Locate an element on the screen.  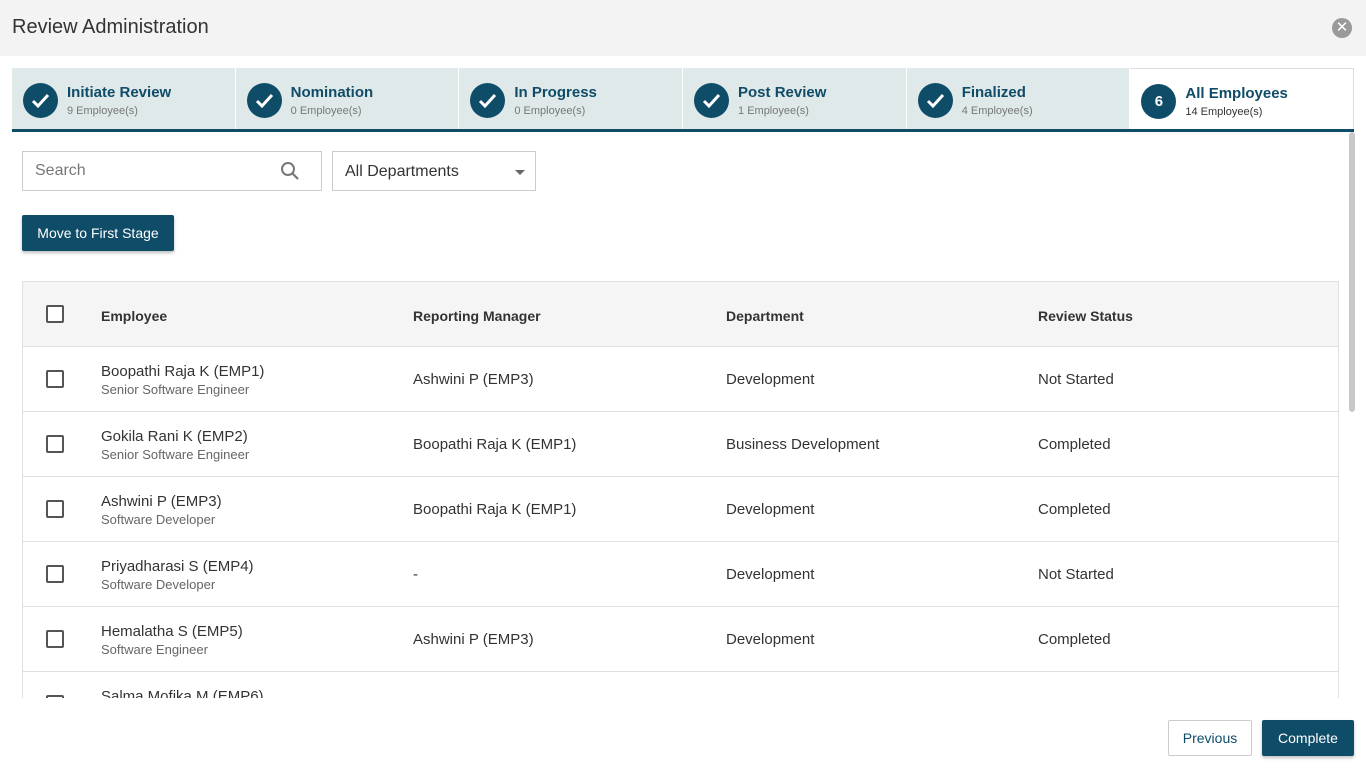
column-header-reporting-manager: Reporting Manager is located at coordinates (477, 316).